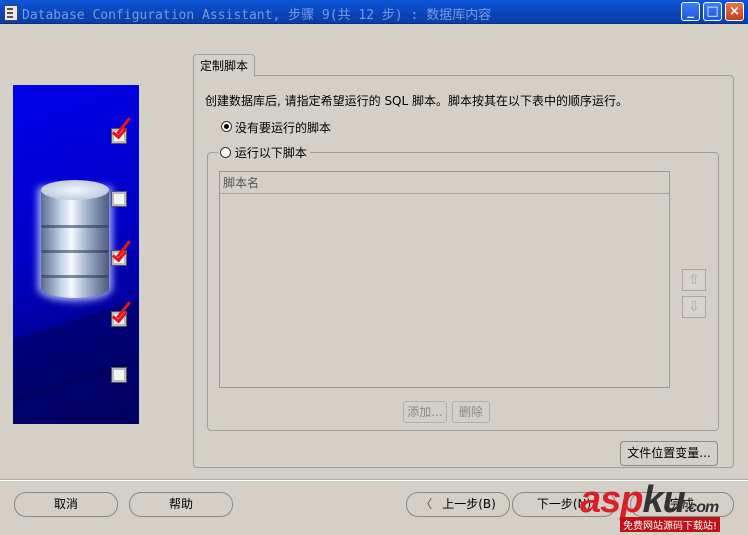 This screenshot has height=535, width=748. What do you see at coordinates (471, 412) in the screenshot?
I see `delete-button: 删除` at bounding box center [471, 412].